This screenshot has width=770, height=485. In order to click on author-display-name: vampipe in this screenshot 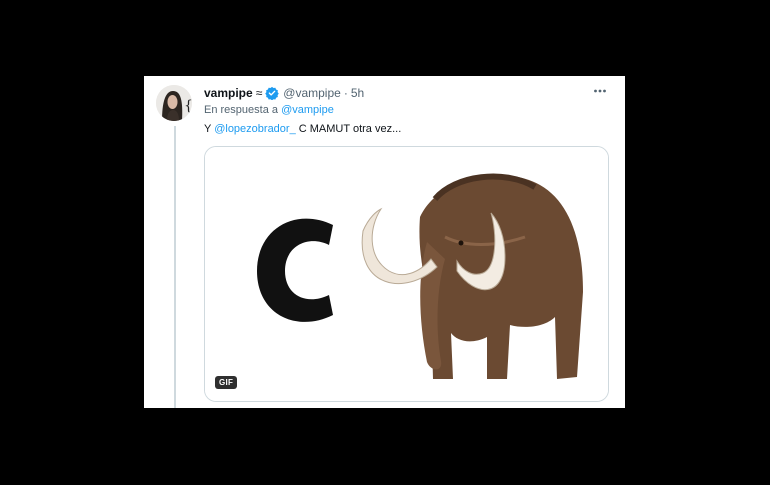, I will do `click(228, 93)`.